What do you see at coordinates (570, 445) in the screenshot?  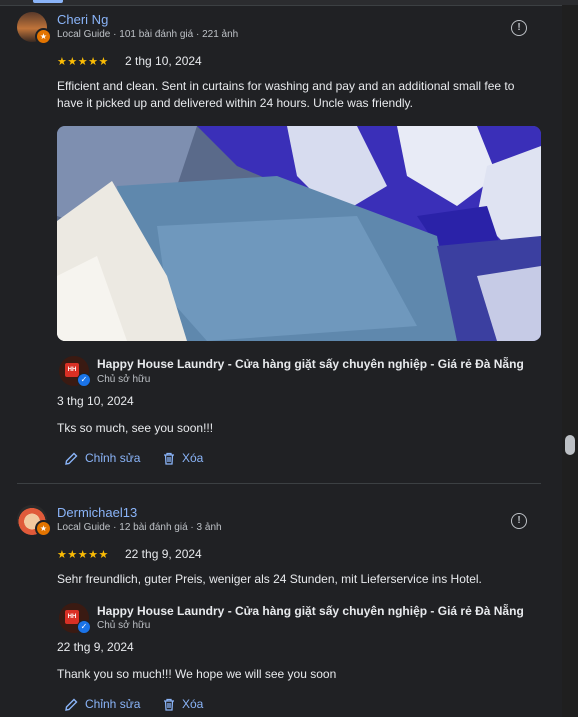 I see `scrollbar-thumb` at bounding box center [570, 445].